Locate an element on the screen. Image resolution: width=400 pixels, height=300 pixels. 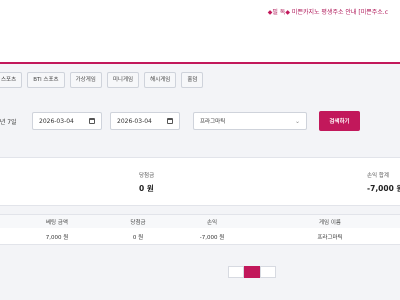
period-label: 1년 7일 is located at coordinates (8, 122).